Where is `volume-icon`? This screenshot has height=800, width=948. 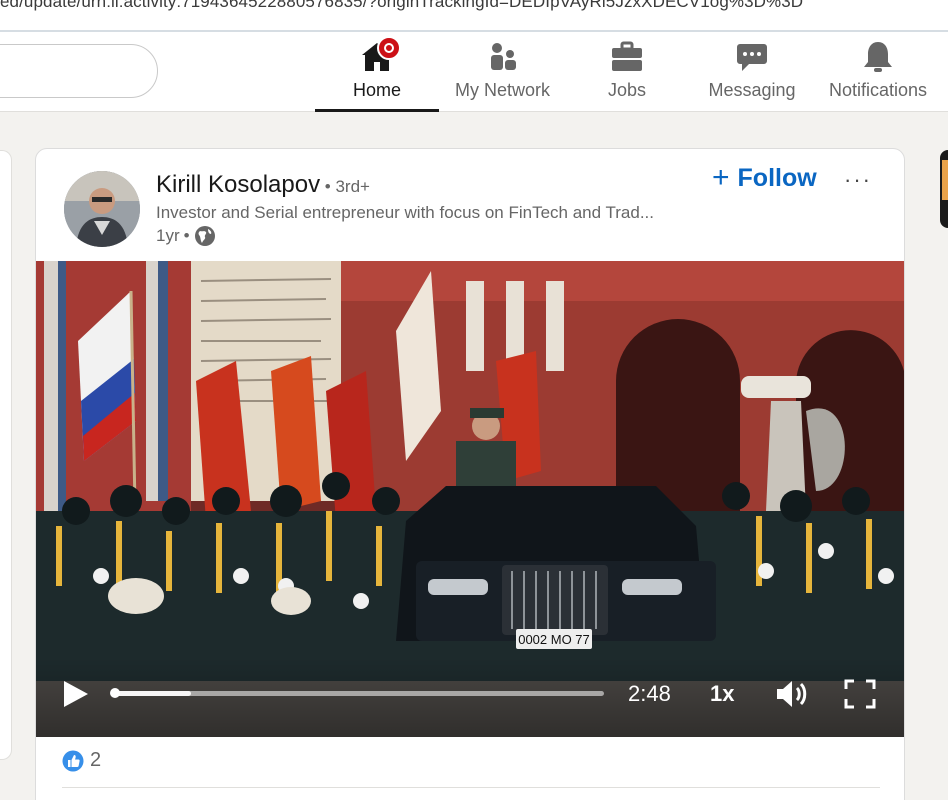 volume-icon is located at coordinates (792, 694).